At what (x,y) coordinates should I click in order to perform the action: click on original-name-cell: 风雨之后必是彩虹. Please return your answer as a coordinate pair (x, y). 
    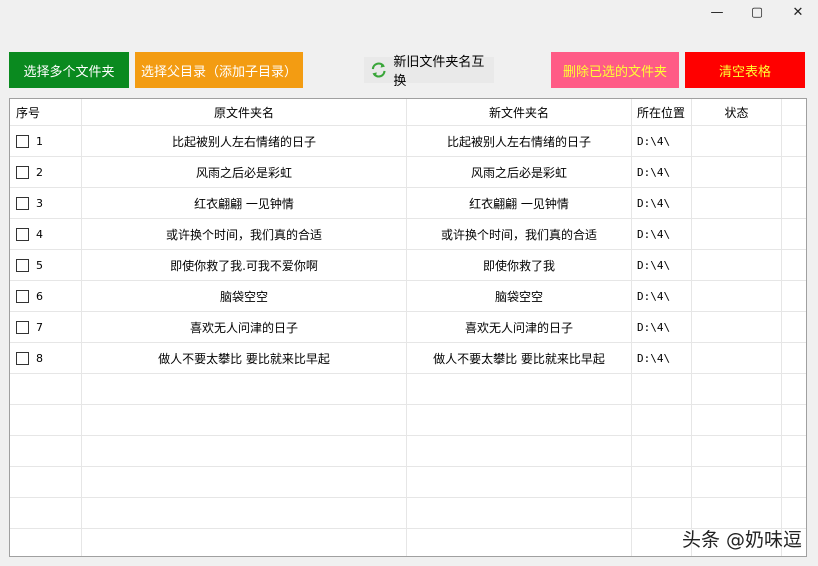
    Looking at the image, I should click on (244, 172).